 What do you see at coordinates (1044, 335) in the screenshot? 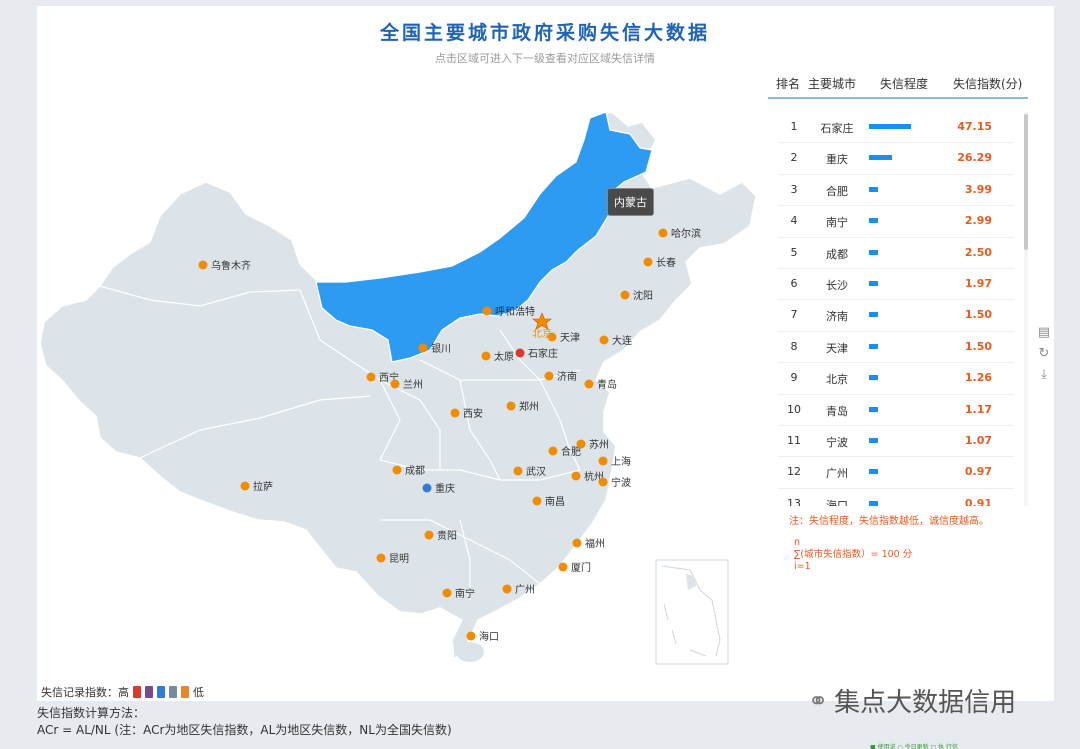
I see `document-icon: ▤` at bounding box center [1044, 335].